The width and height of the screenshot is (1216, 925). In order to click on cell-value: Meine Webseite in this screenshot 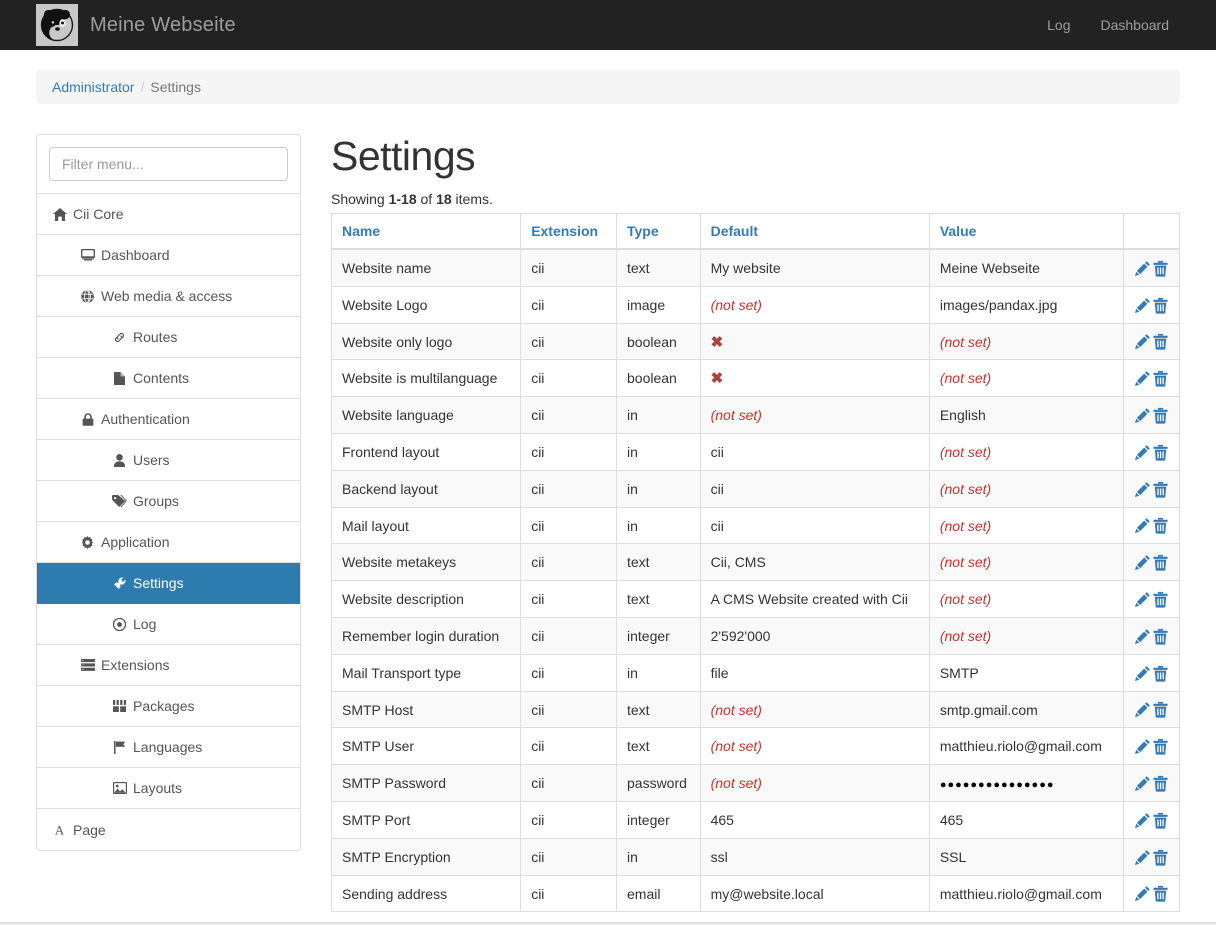, I will do `click(1026, 267)`.